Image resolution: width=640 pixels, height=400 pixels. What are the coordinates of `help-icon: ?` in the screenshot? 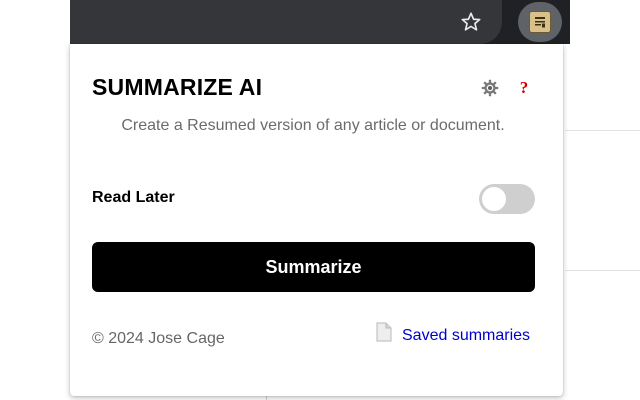 It's located at (524, 88).